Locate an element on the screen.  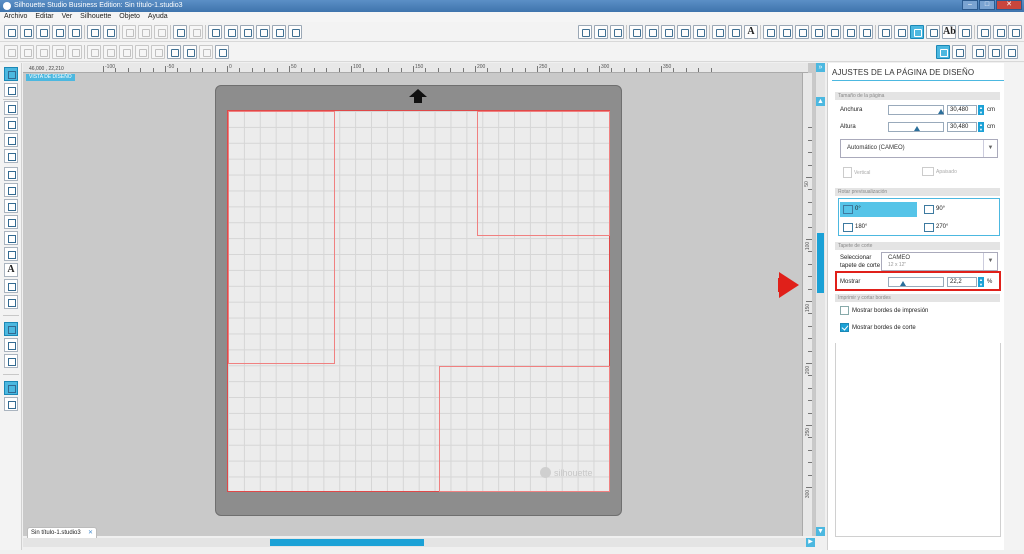
rotate-180-option: 180° is located at coordinates (878, 227).